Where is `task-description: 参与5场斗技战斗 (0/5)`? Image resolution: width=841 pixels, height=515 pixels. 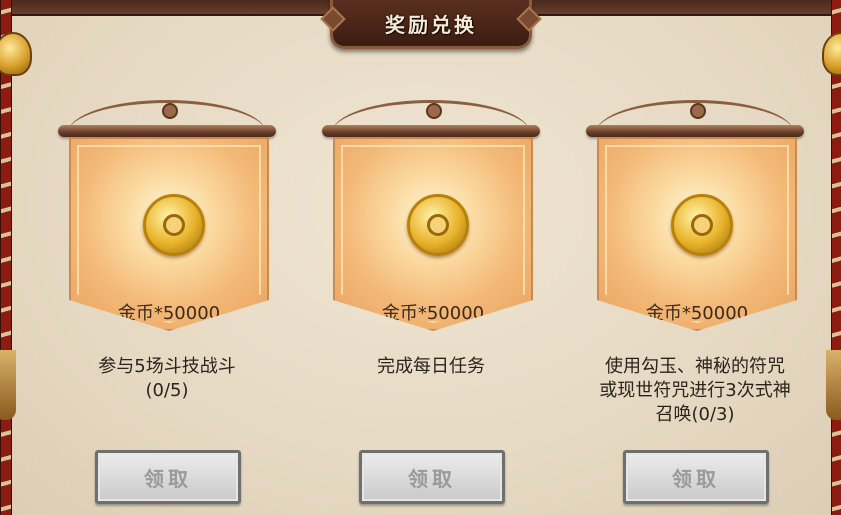
task-description: 参与5场斗技战斗 (0/5) is located at coordinates (167, 379).